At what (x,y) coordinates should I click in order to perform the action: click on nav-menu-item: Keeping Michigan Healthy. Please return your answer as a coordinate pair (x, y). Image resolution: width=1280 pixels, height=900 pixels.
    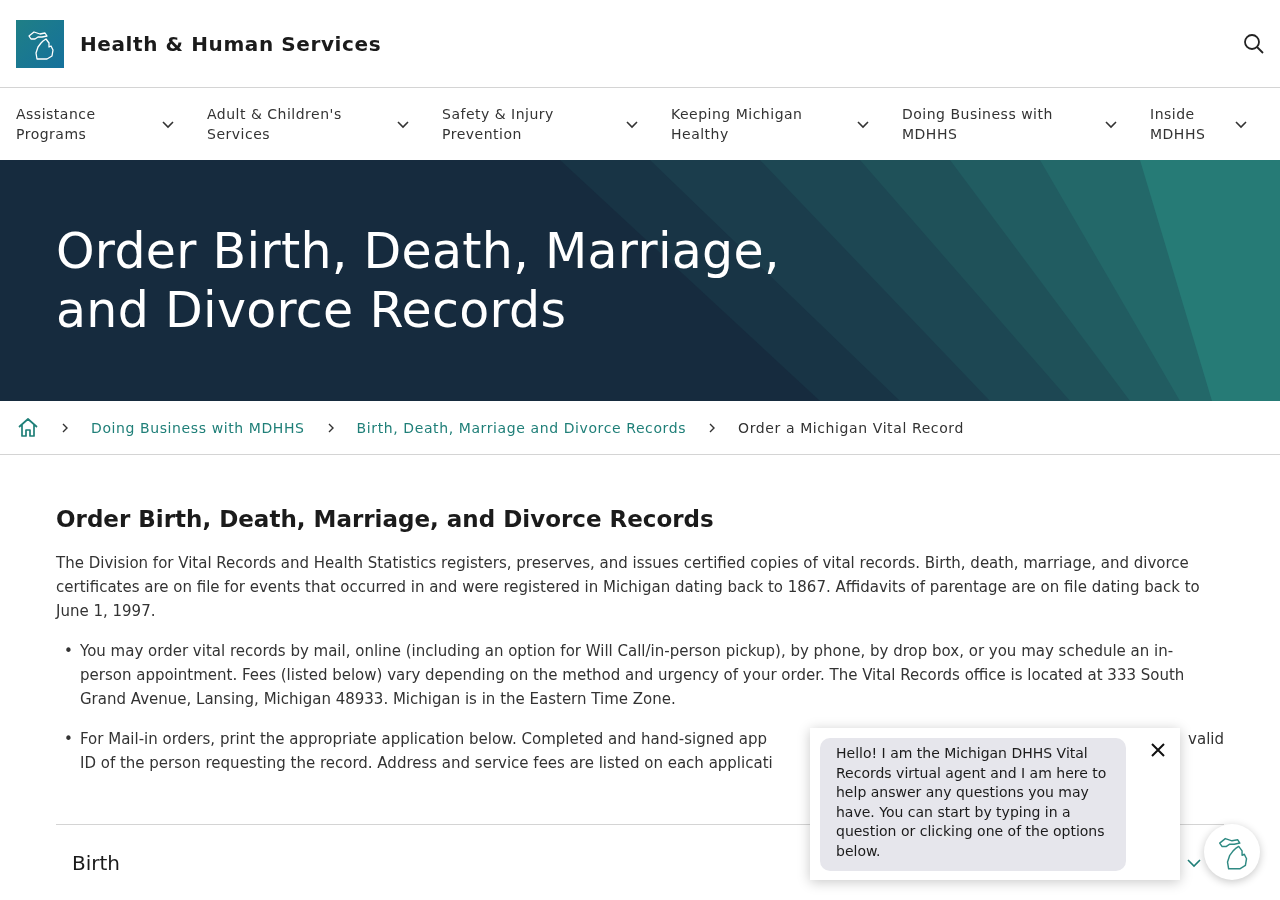
    Looking at the image, I should click on (757, 124).